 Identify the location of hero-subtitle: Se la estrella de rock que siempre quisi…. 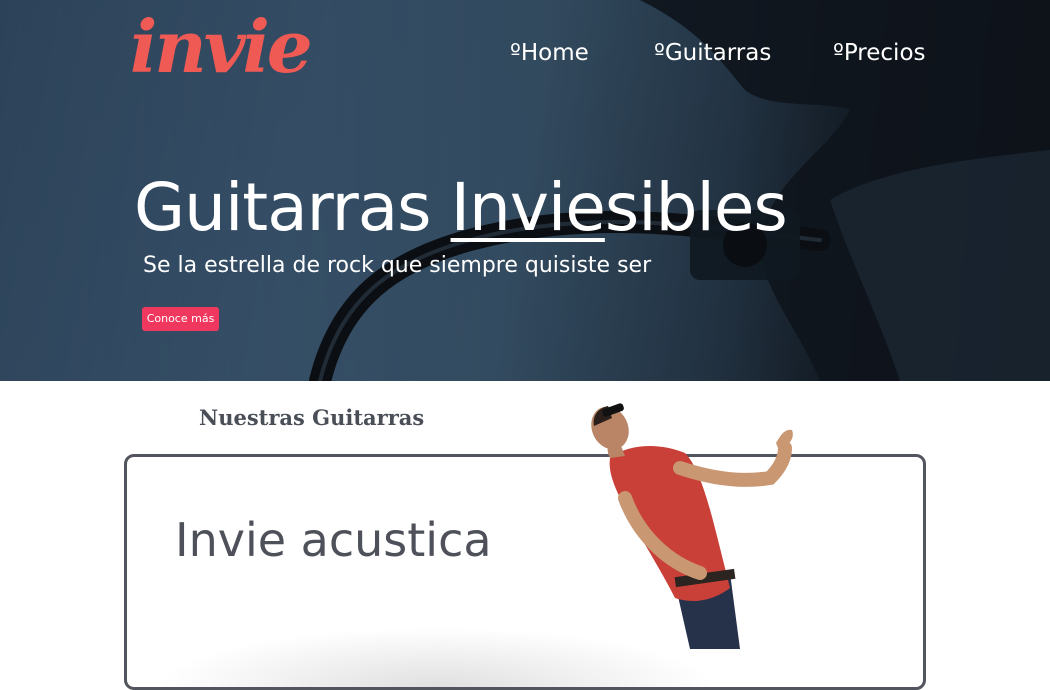
(397, 265).